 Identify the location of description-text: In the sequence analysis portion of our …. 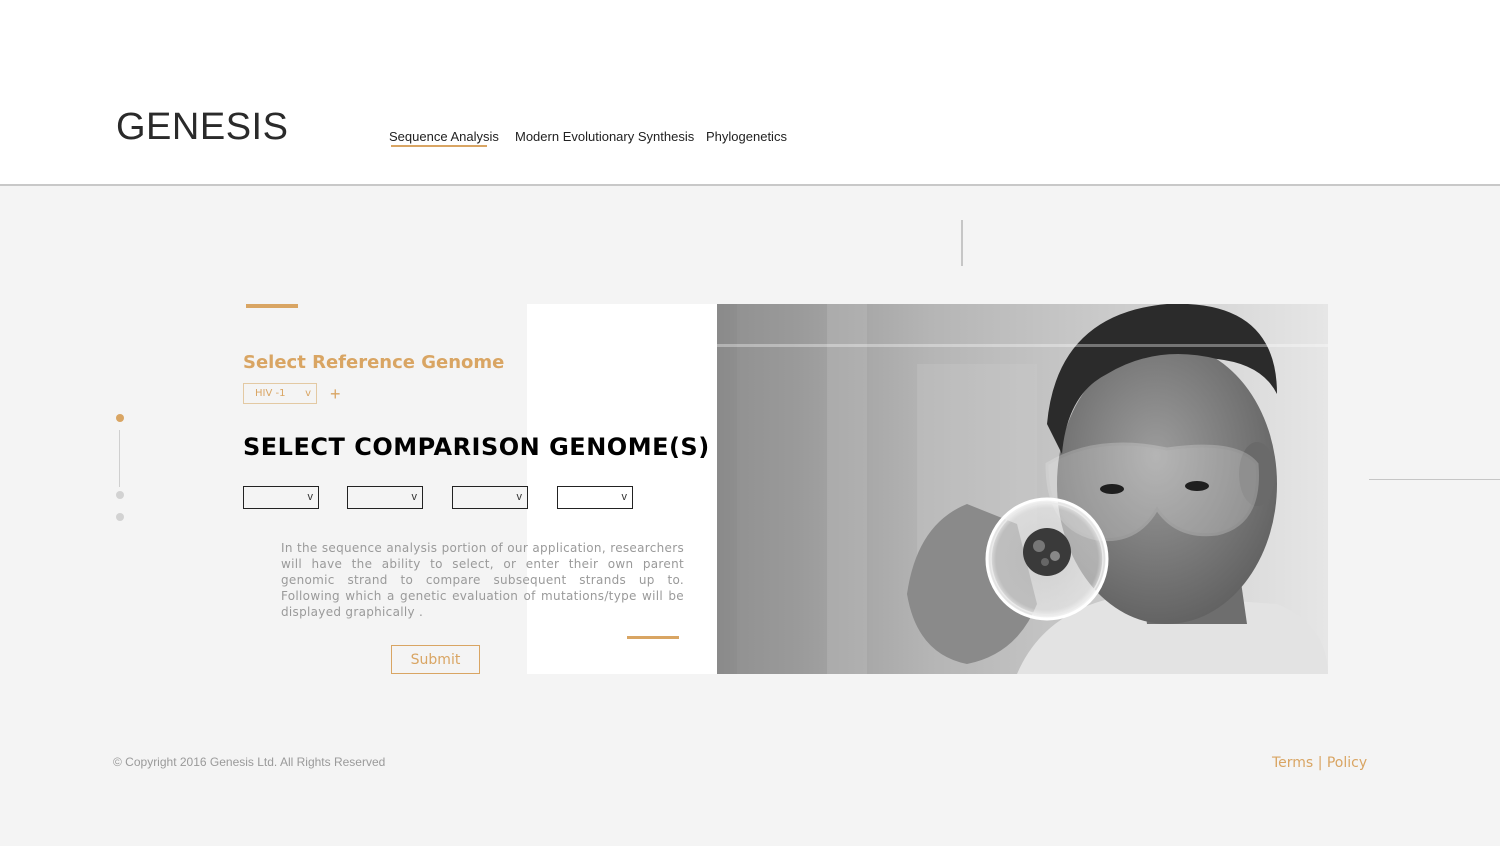
(482, 580).